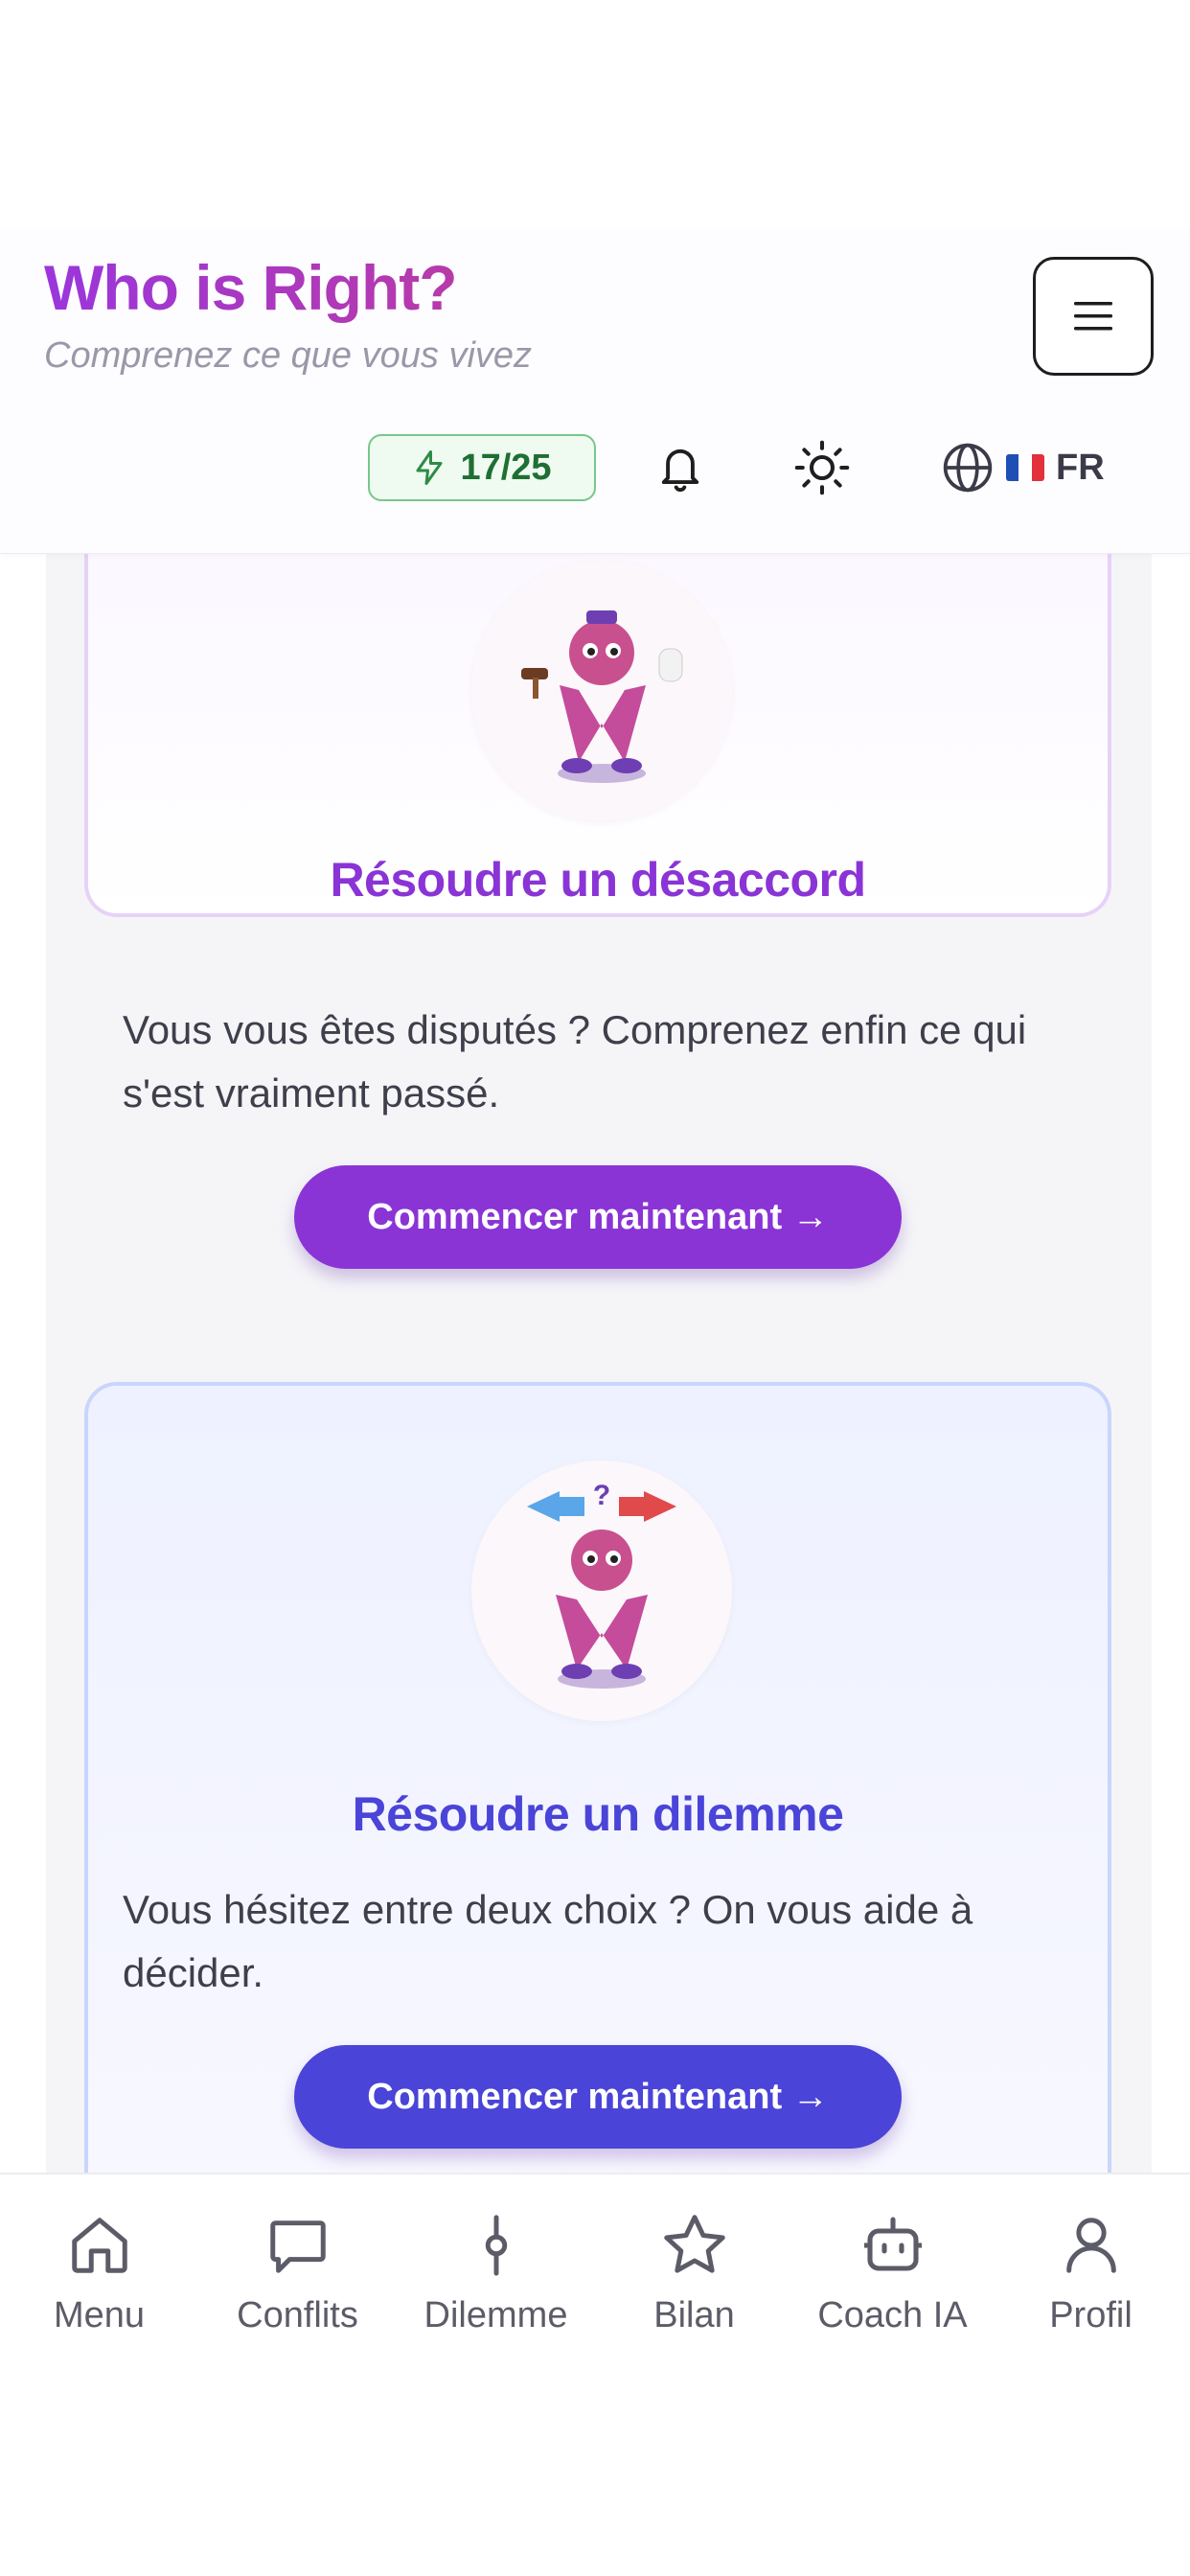 The image size is (1190, 2576). What do you see at coordinates (429, 467) in the screenshot?
I see `lightning-icon` at bounding box center [429, 467].